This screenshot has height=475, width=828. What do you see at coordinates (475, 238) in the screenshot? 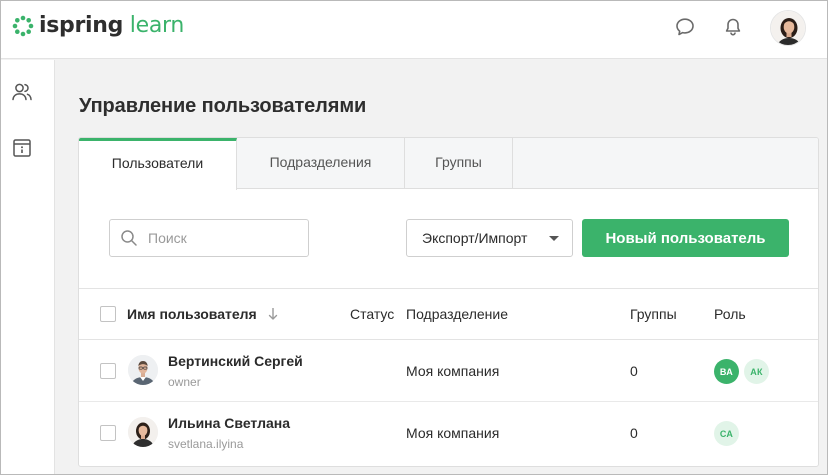
I see `export-import-label: Экспорт/Импорт` at bounding box center [475, 238].